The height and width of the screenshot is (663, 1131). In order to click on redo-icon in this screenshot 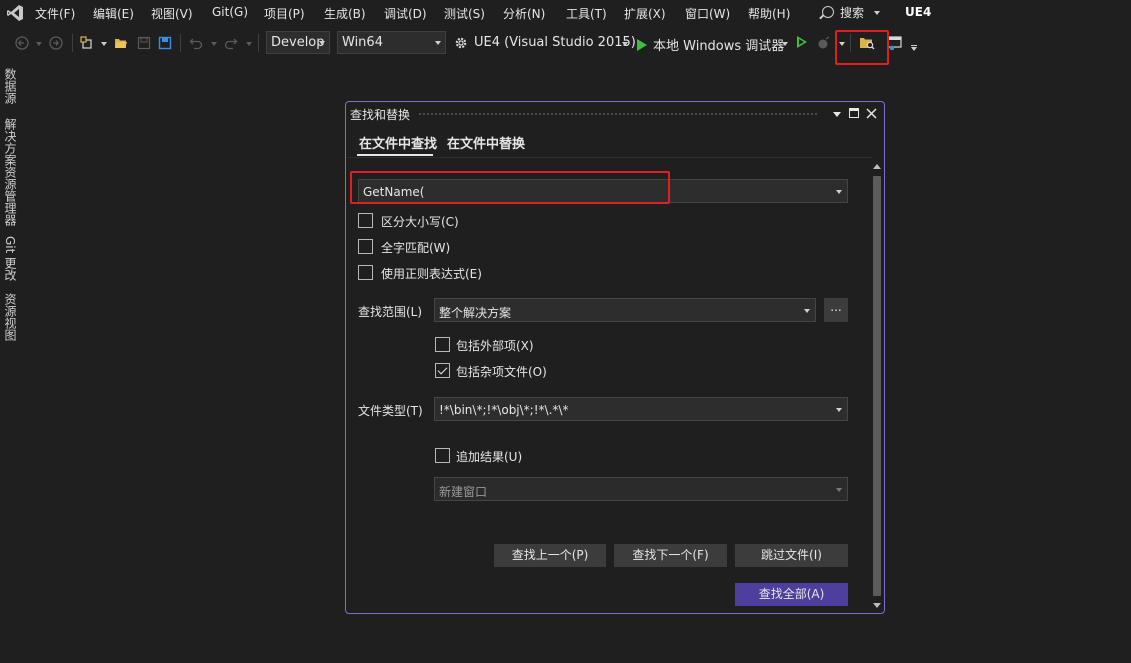, I will do `click(231, 43)`.